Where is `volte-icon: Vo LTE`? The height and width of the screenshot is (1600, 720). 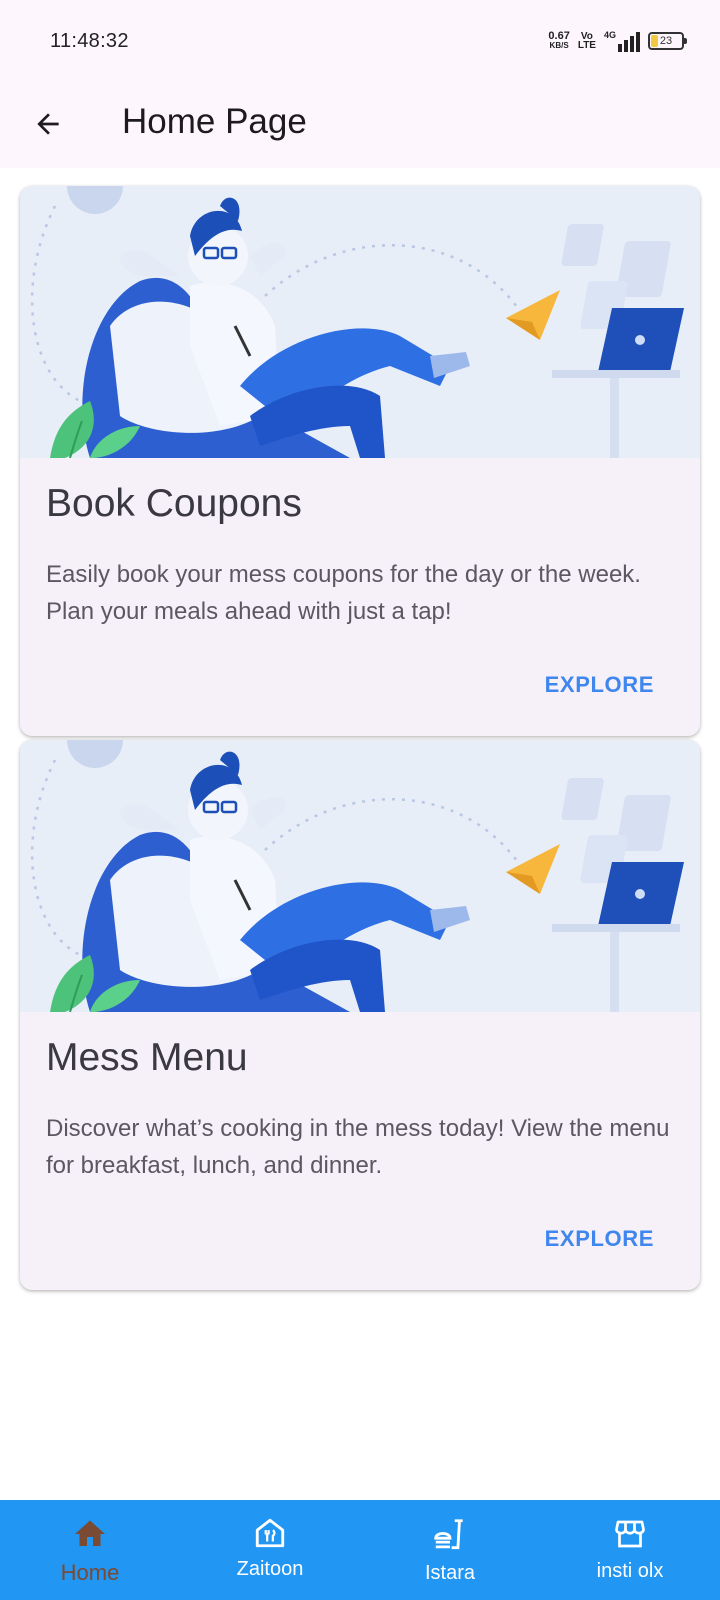 volte-icon: Vo LTE is located at coordinates (586, 41).